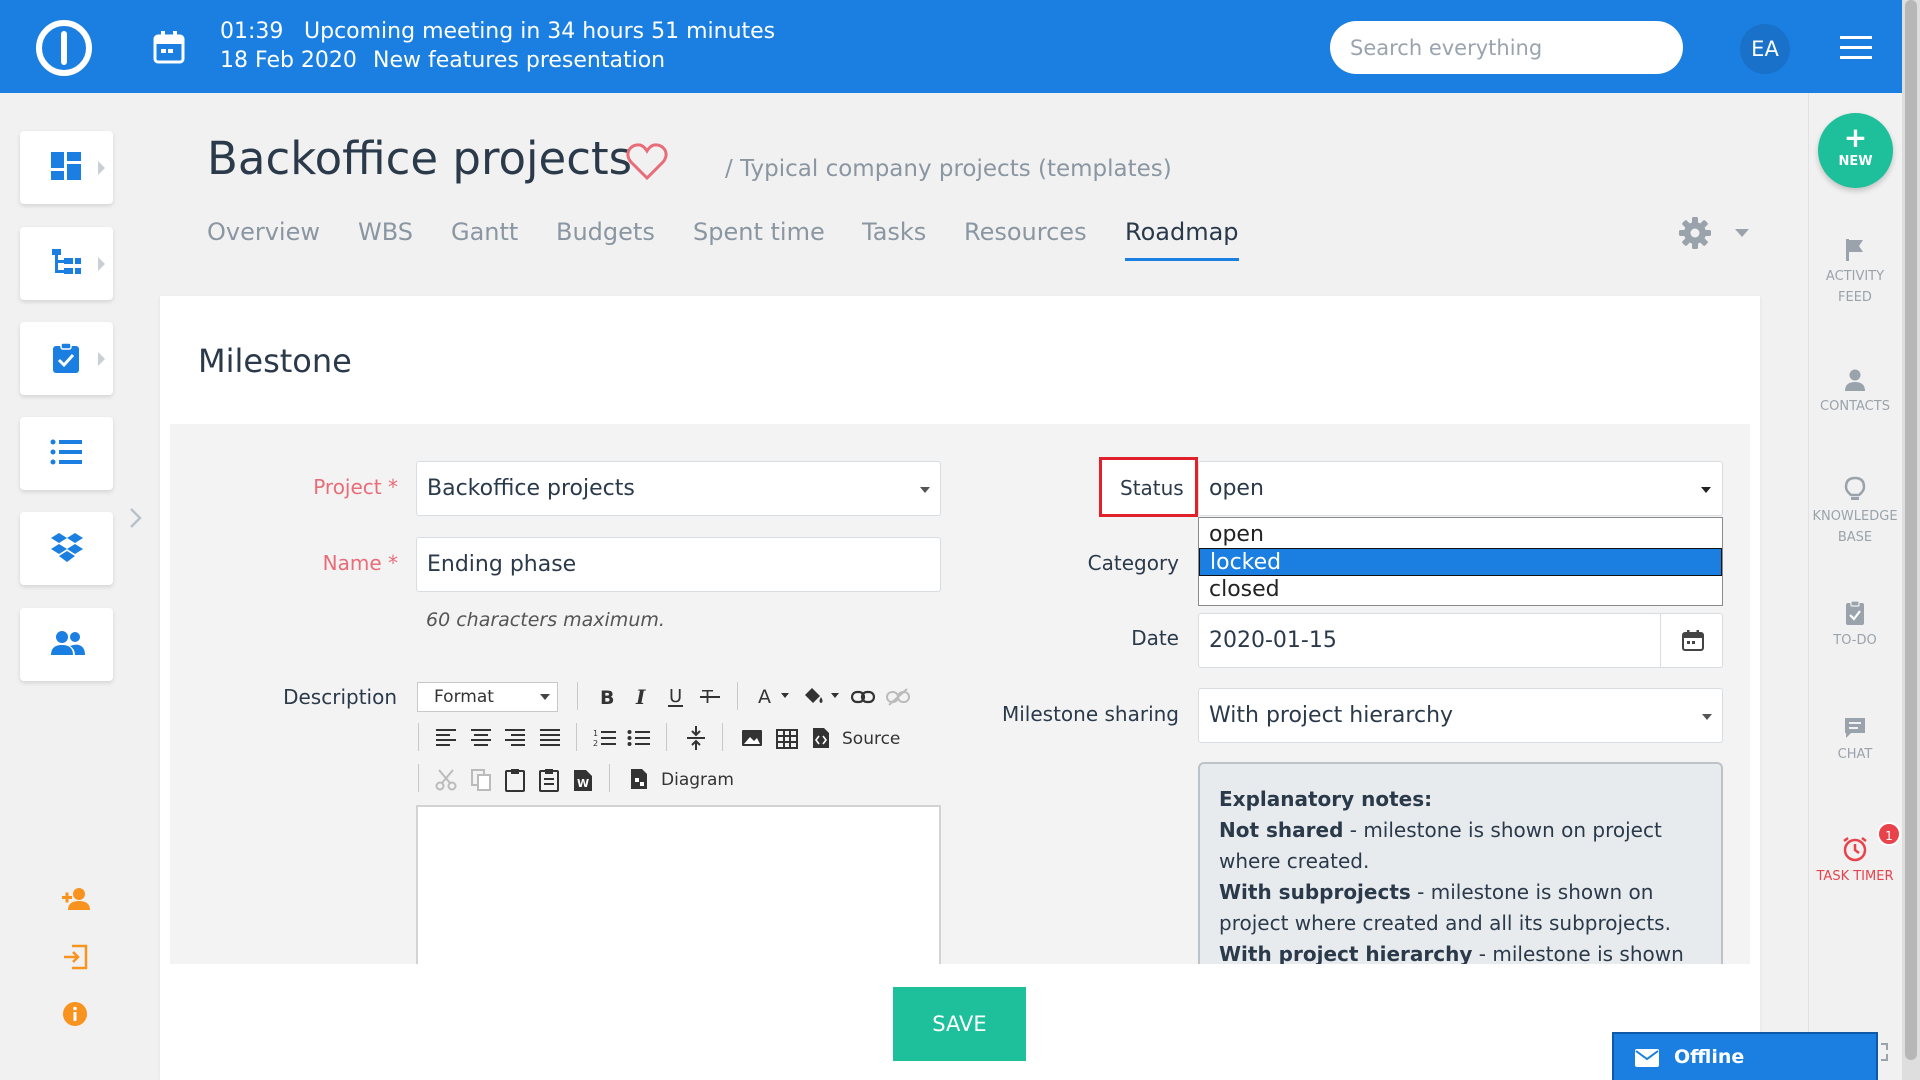 The image size is (1920, 1080). What do you see at coordinates (676, 697) in the screenshot?
I see `underline-icon: U` at bounding box center [676, 697].